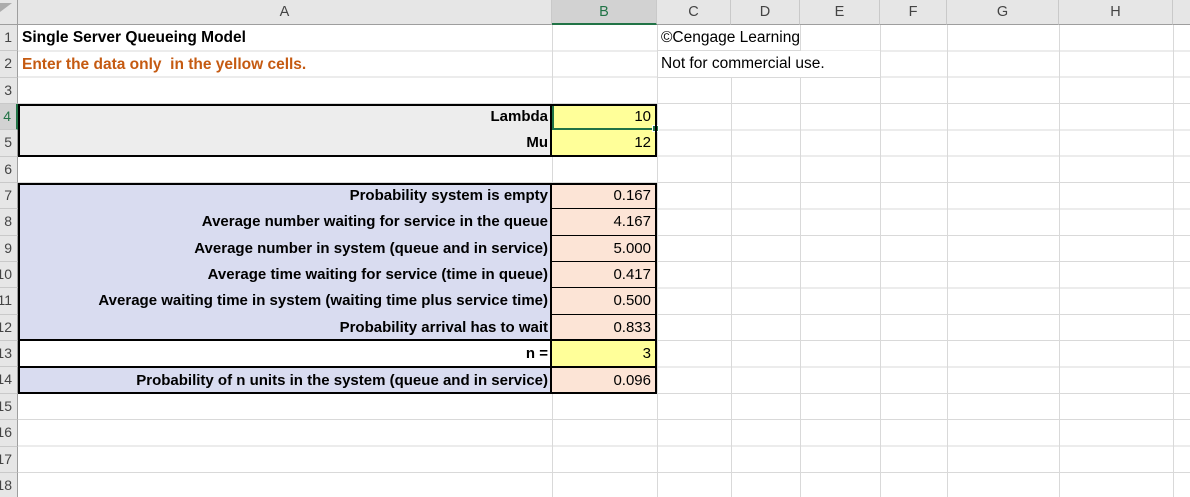 Image resolution: width=1190 pixels, height=497 pixels. What do you see at coordinates (769, 64) in the screenshot?
I see `cell-c2-copyright: Not for commercial use.` at bounding box center [769, 64].